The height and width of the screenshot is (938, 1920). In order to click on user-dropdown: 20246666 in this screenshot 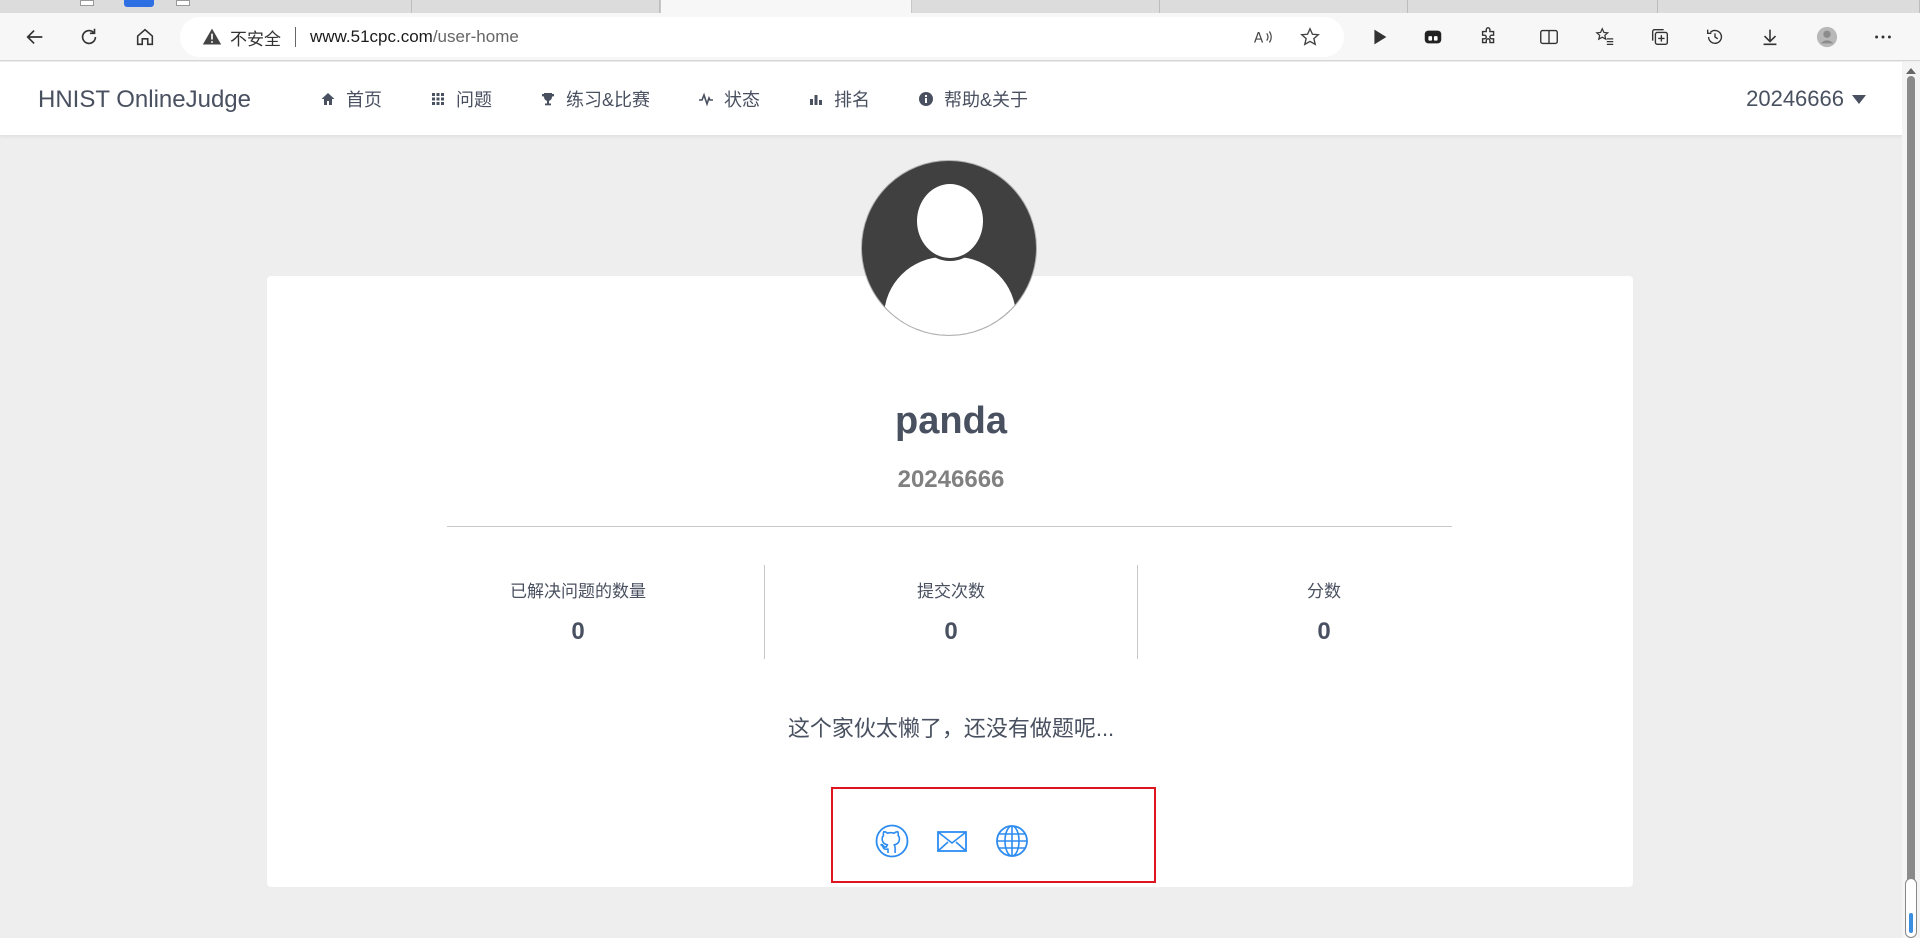, I will do `click(1806, 99)`.